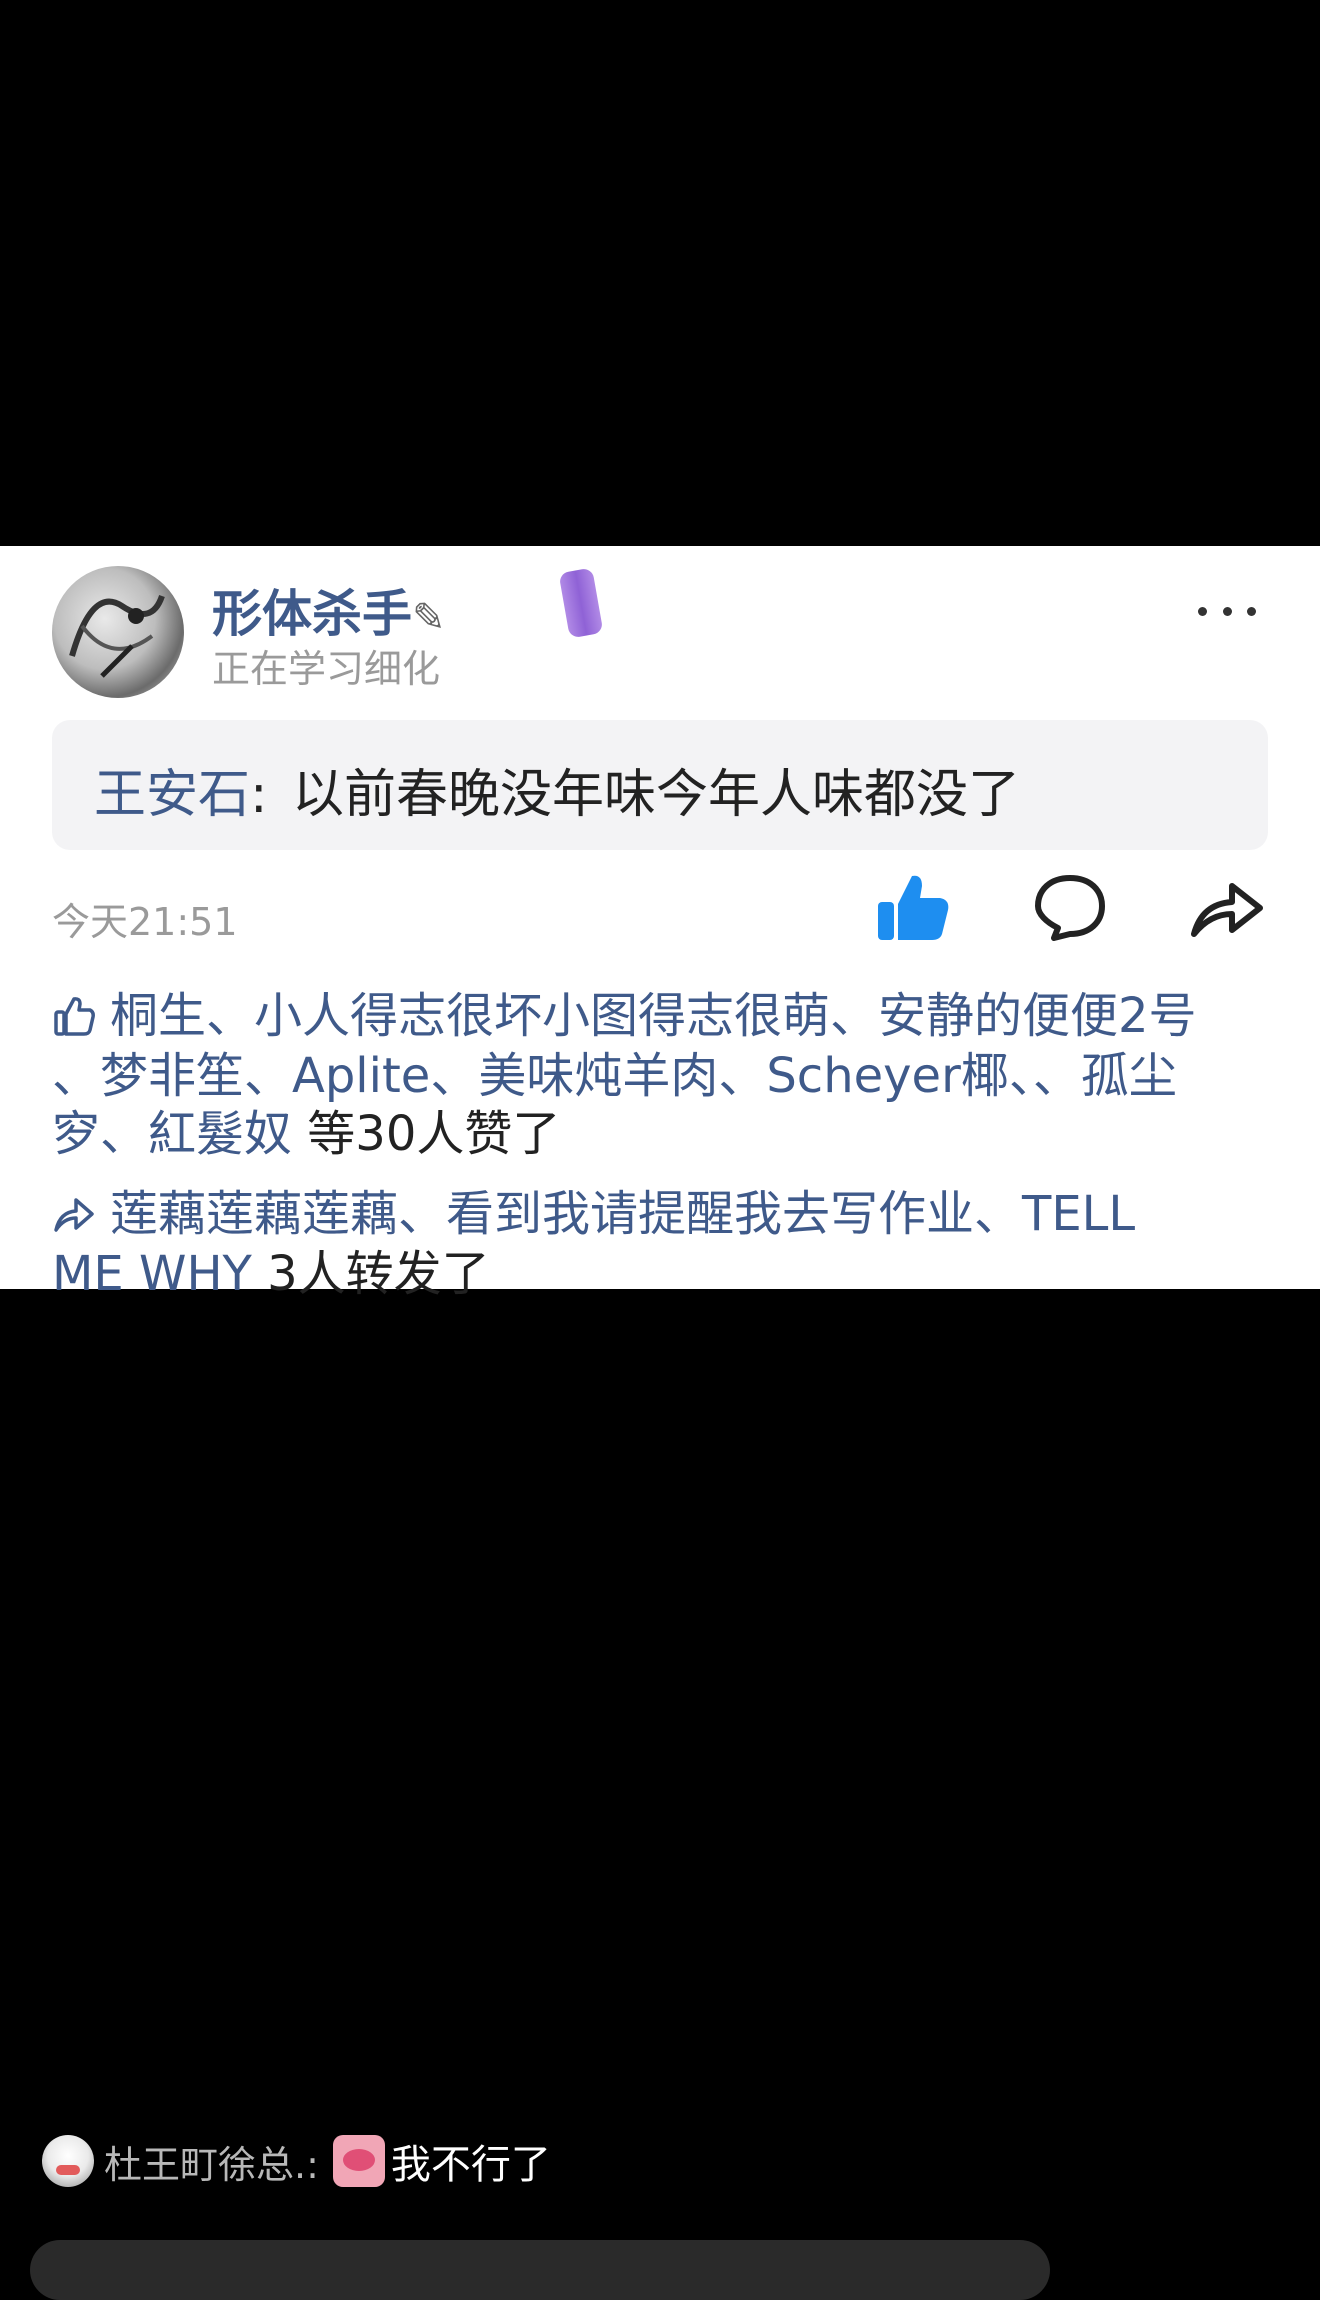  What do you see at coordinates (181, 789) in the screenshot?
I see `quote-author: 王安石:` at bounding box center [181, 789].